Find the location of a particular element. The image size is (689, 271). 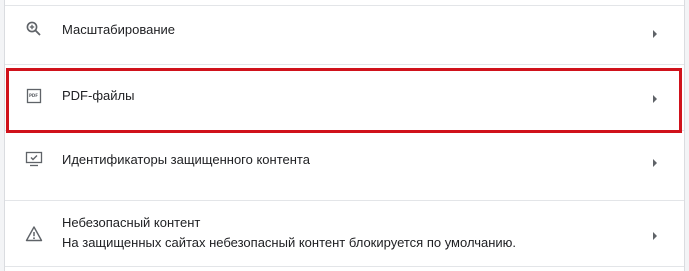

settings-row-label: PDF-файлы is located at coordinates (98, 95).